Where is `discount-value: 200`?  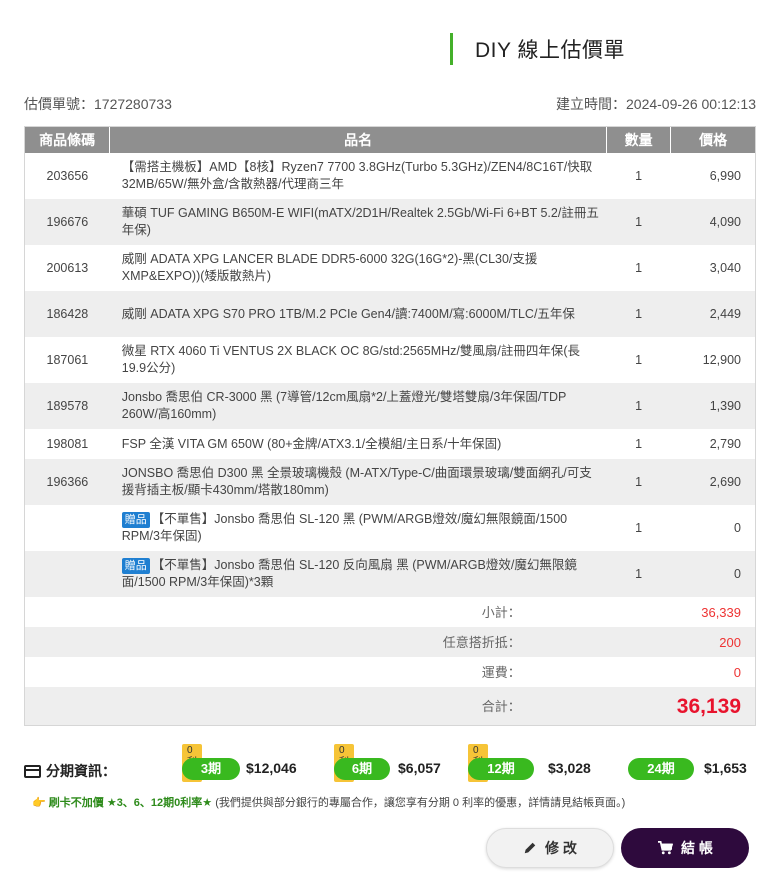 discount-value: 200 is located at coordinates (712, 642).